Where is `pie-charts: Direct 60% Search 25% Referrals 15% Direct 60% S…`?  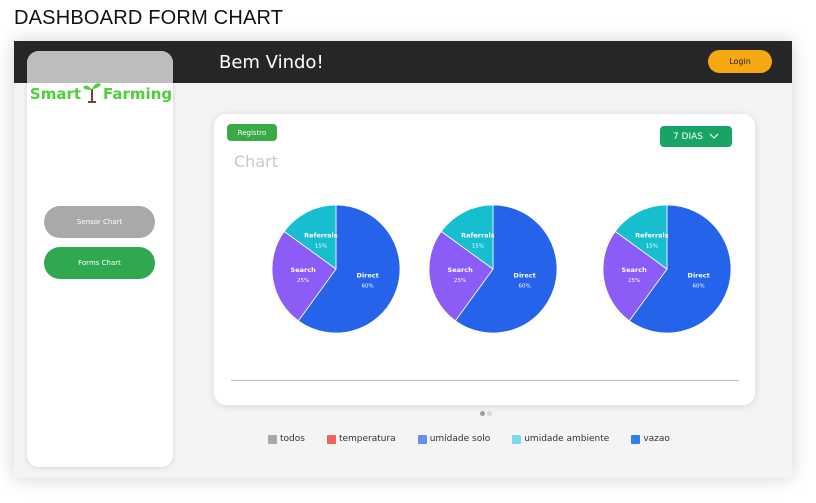
pie-charts: Direct 60% Search 25% Referrals 15% Direct 60% S… is located at coordinates (501, 269).